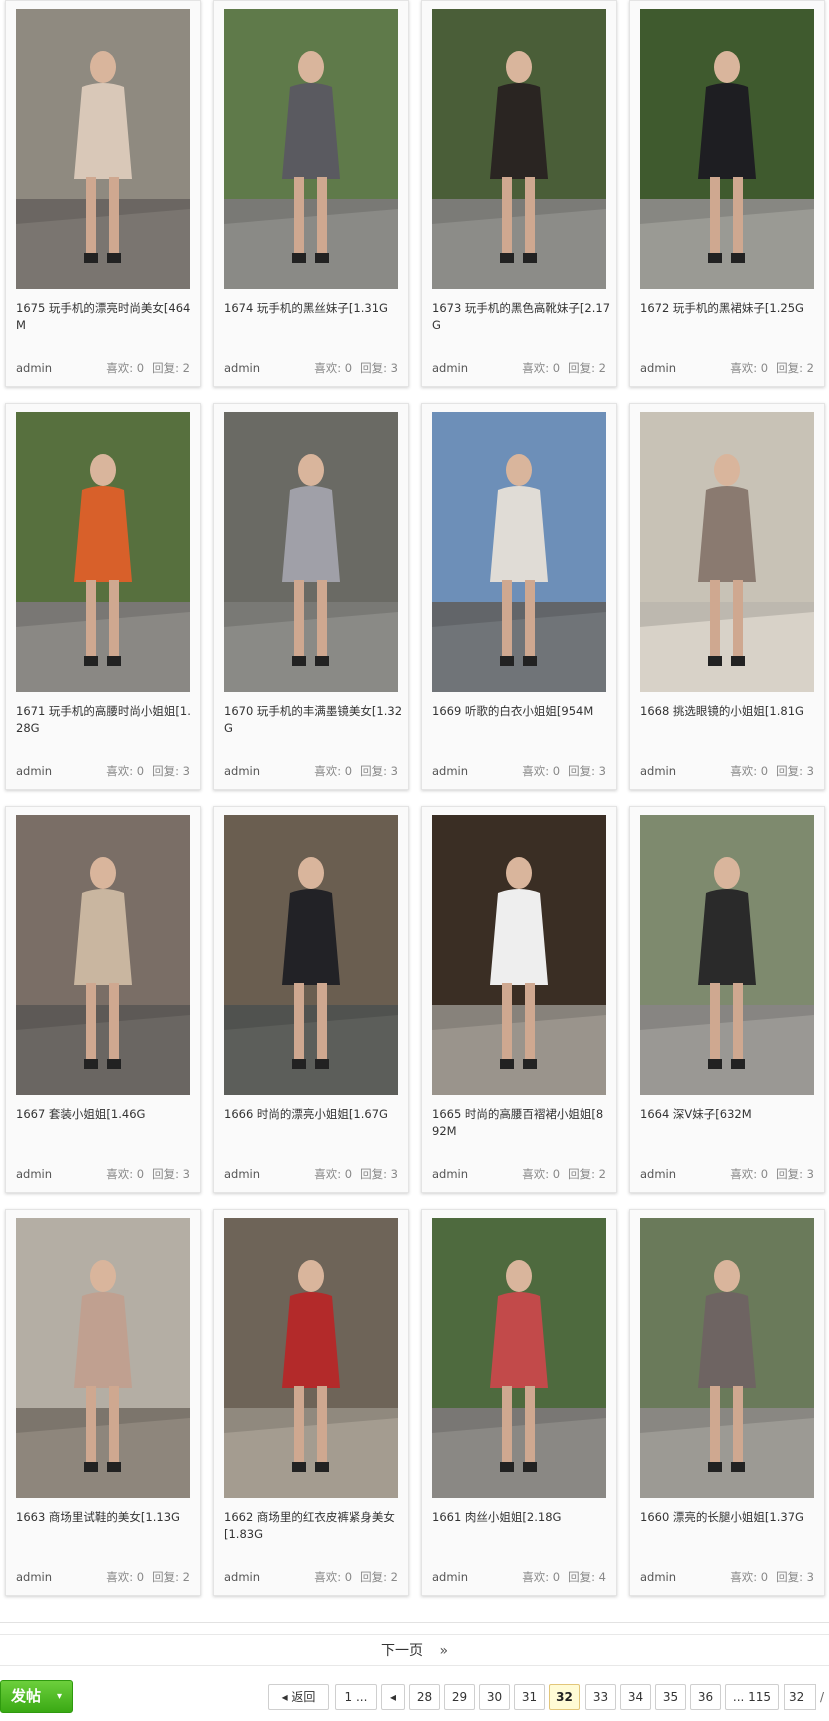  What do you see at coordinates (402, 1651) in the screenshot?
I see `next-page-label: 下一页` at bounding box center [402, 1651].